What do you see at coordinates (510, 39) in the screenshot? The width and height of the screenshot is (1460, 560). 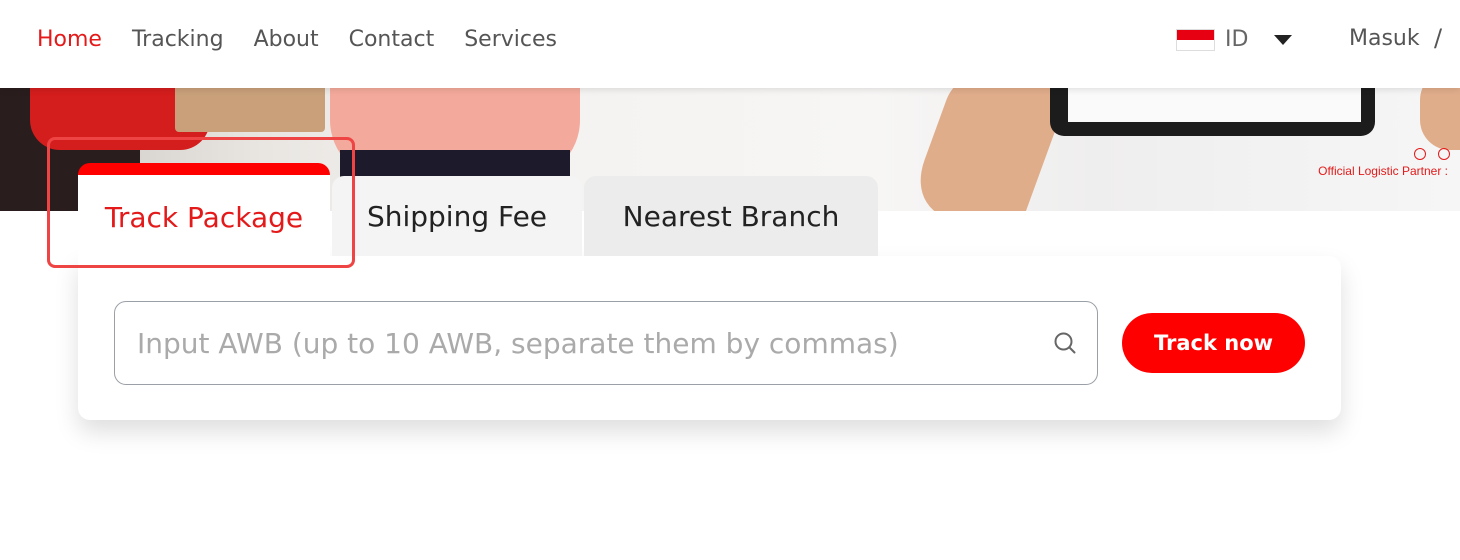 I see `nav-services: Services` at bounding box center [510, 39].